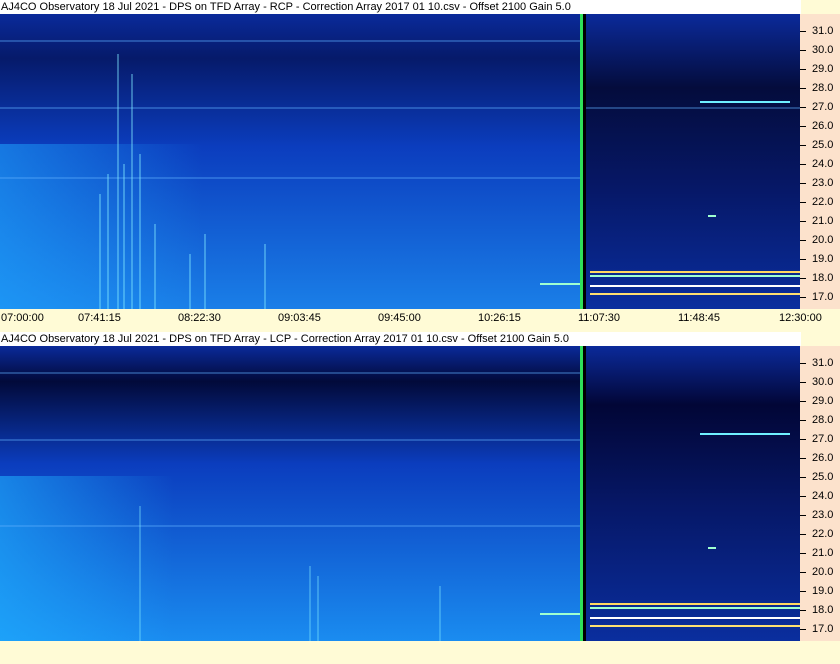 This screenshot has height=664, width=840. I want to click on rcp-label-21: 21.0, so click(823, 221).